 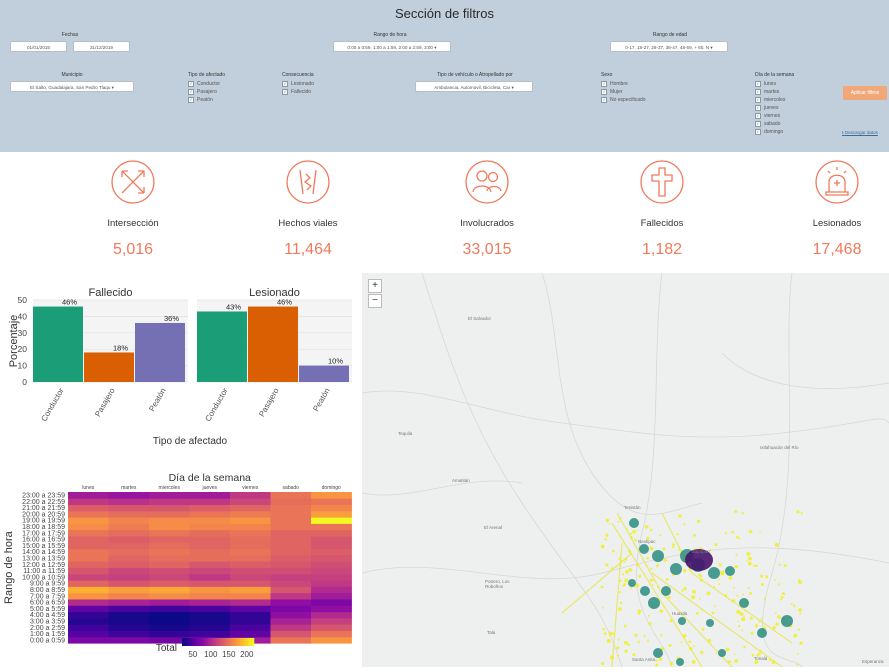 What do you see at coordinates (298, 84) in the screenshot?
I see `checkbox-lesionado: ✓ Lesionado` at bounding box center [298, 84].